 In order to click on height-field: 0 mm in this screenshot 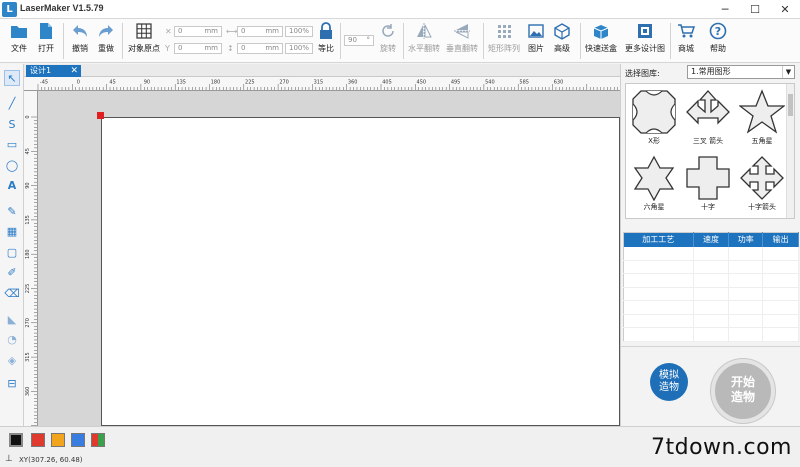, I will do `click(260, 48)`.